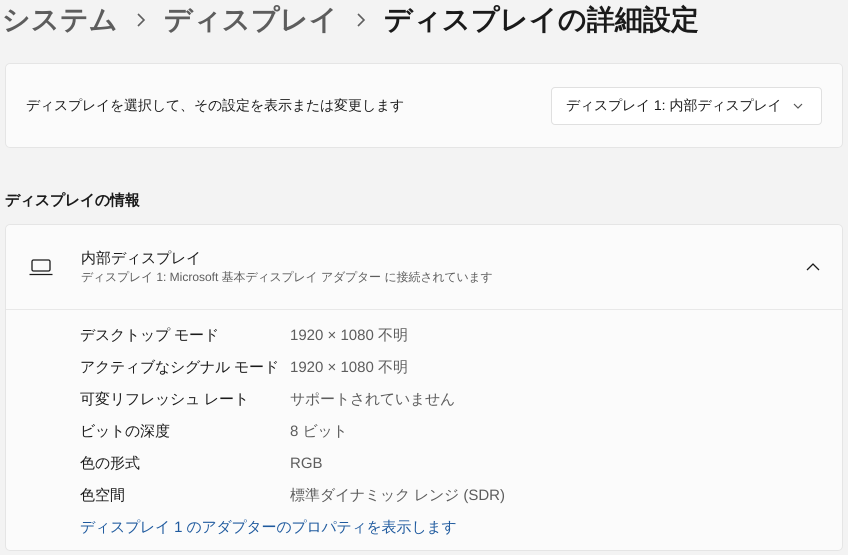 The height and width of the screenshot is (555, 848). Describe the element at coordinates (541, 20) in the screenshot. I see `breadcrumb-item: ディスプレイの詳細設定` at that location.